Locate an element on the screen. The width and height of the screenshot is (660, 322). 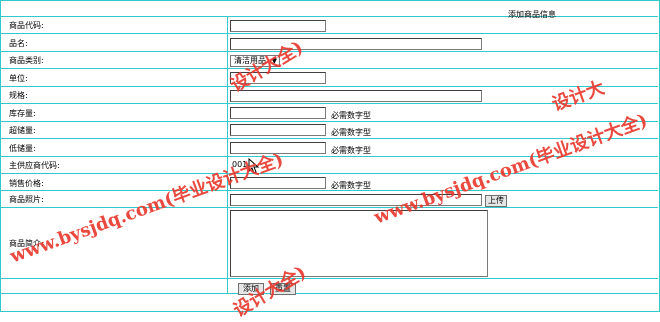
spec-label: 规格: is located at coordinates (18, 95).